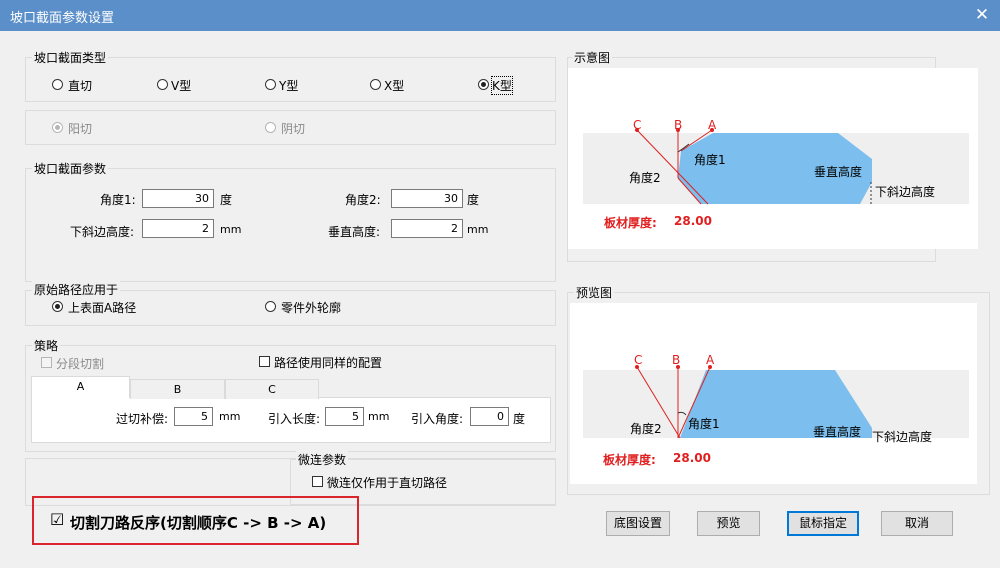 This screenshot has width=1000, height=568. What do you see at coordinates (638, 360) in the screenshot?
I see `preview-letter-c: C` at bounding box center [638, 360].